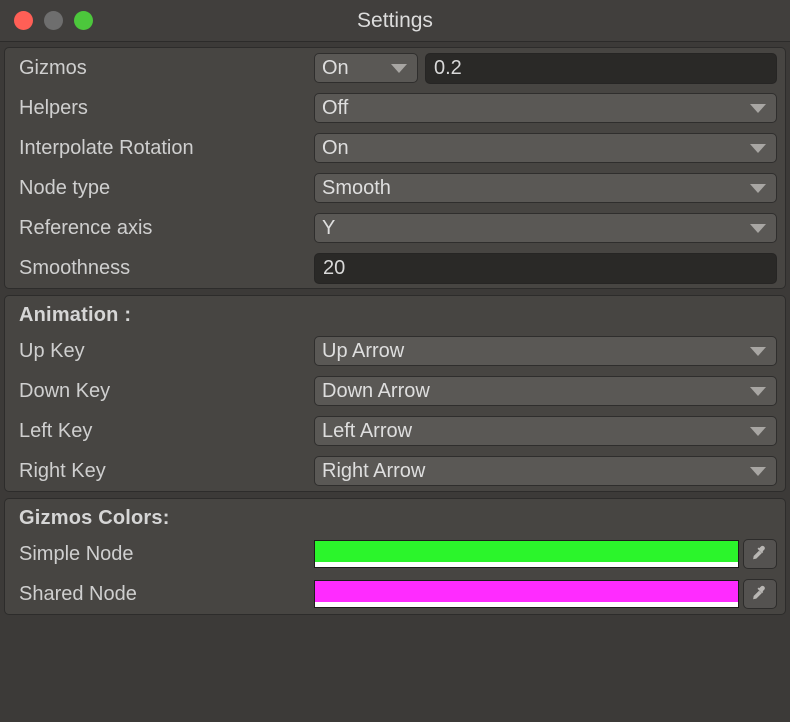 The height and width of the screenshot is (722, 790). I want to click on animation-section-title: Animation :, so click(75, 315).